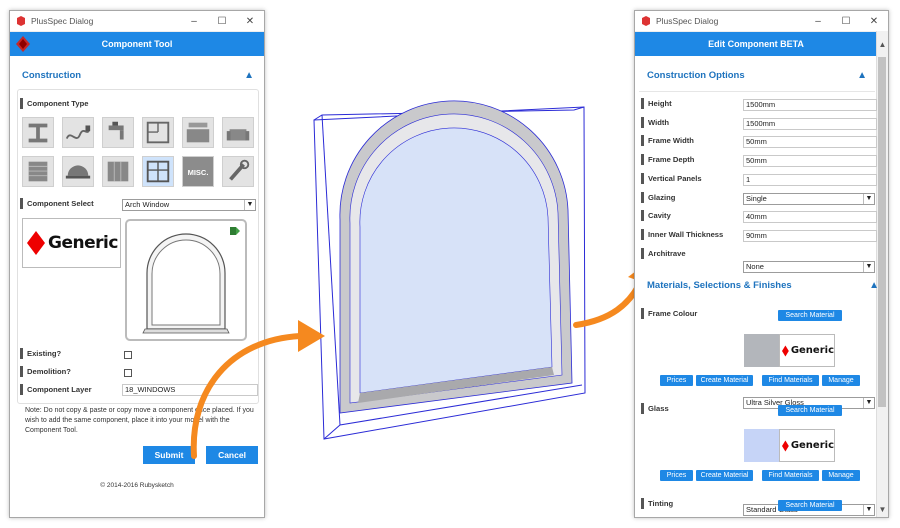 This screenshot has height=528, width=900. What do you see at coordinates (128, 373) in the screenshot?
I see `demolition-checkbox` at bounding box center [128, 373].